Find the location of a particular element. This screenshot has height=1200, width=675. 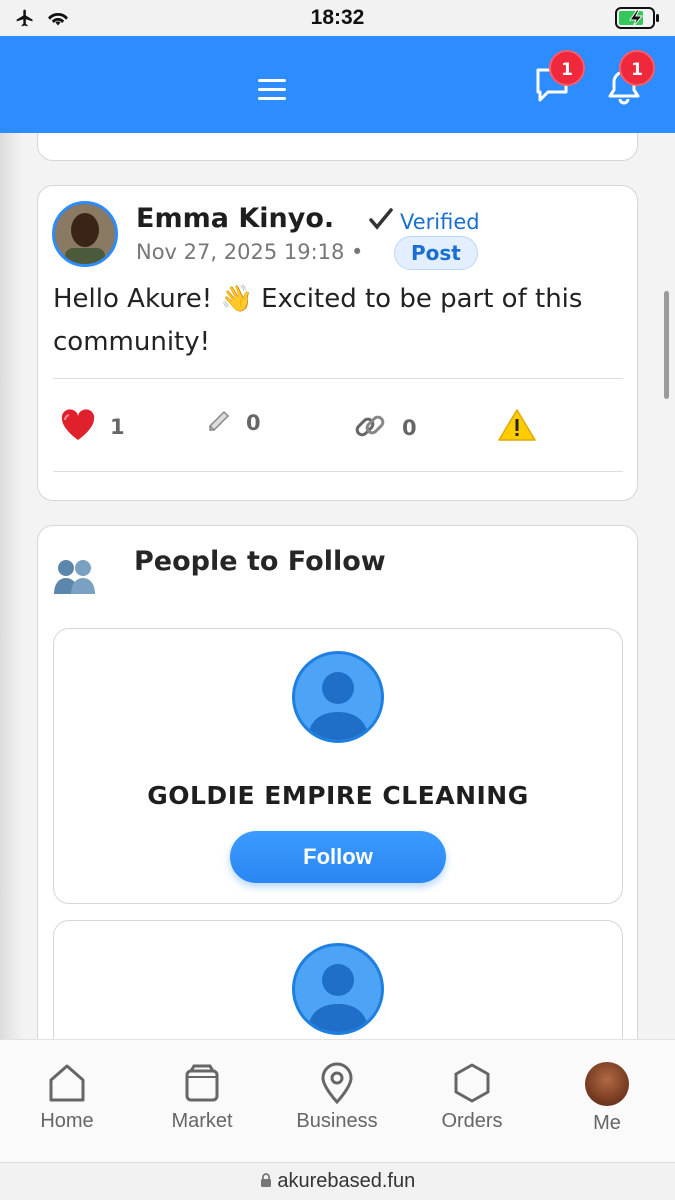

verified-label: Verified is located at coordinates (440, 221).